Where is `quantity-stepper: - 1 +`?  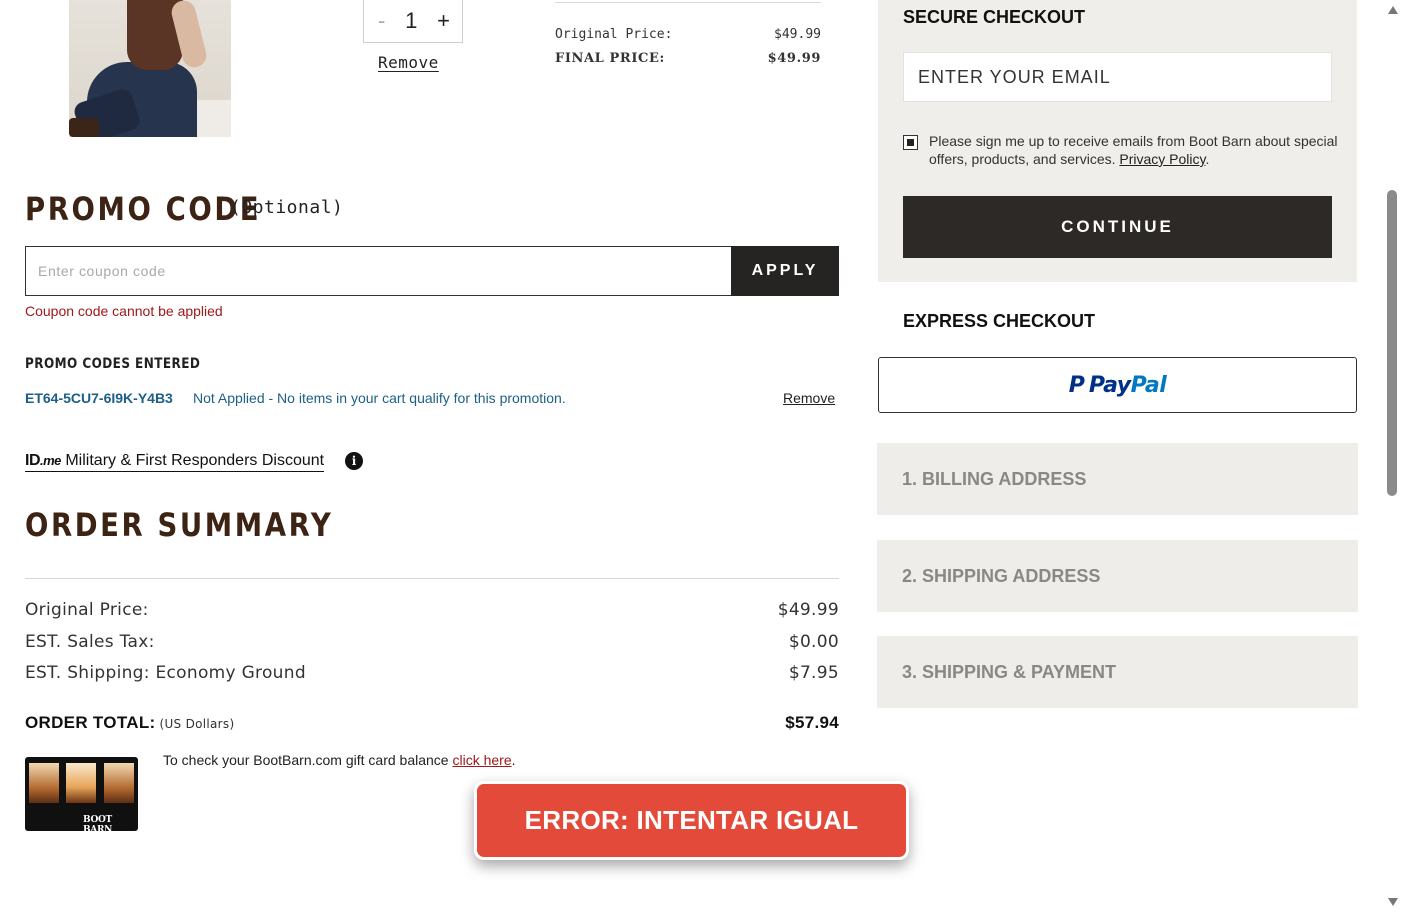
quantity-stepper: - 1 + is located at coordinates (413, 21).